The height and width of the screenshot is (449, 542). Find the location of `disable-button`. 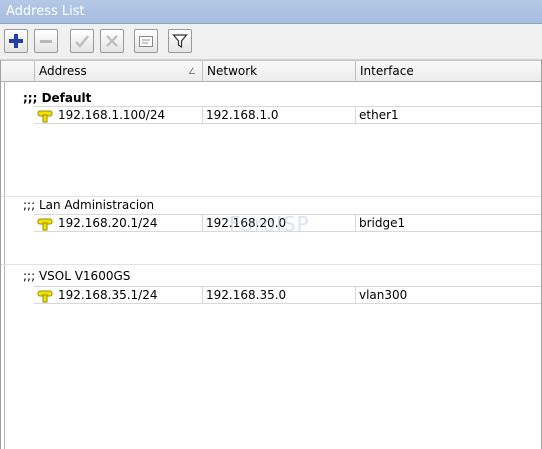

disable-button is located at coordinates (112, 41).